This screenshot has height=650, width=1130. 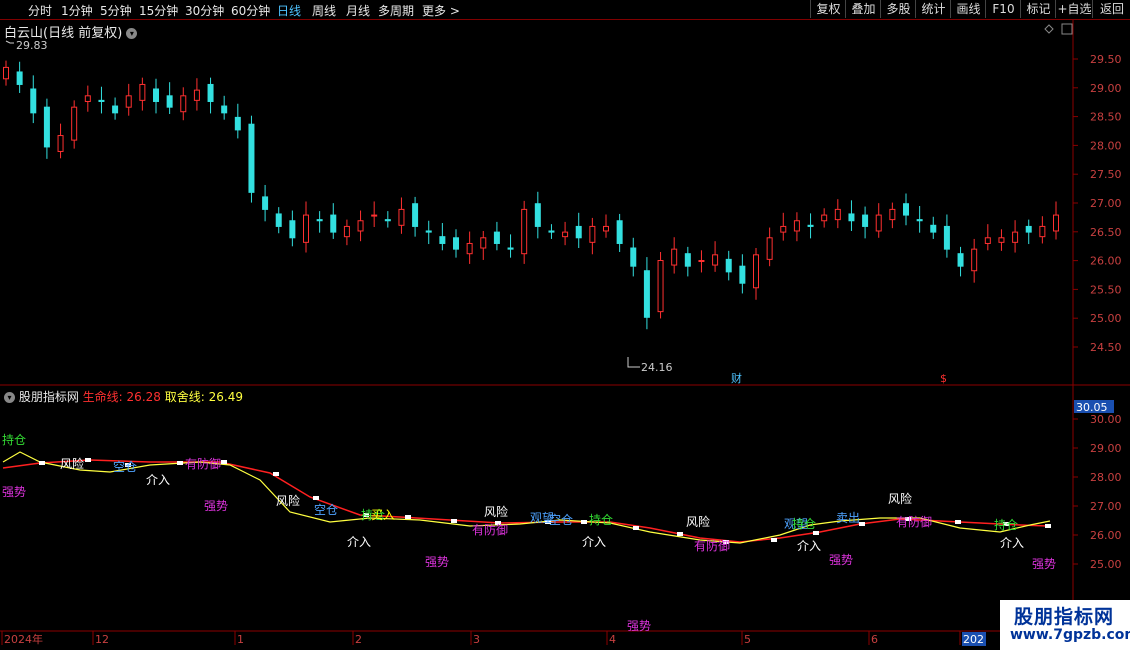 I want to click on time-label: 2024年, so click(x=23, y=639).